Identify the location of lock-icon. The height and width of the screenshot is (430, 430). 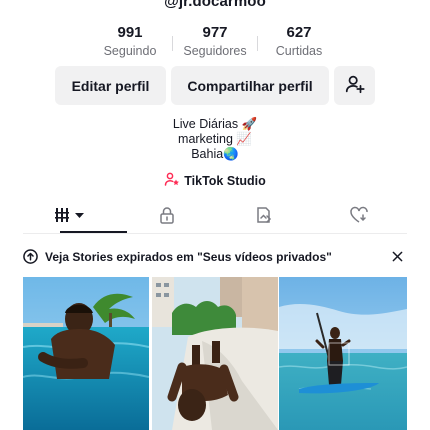
(167, 217).